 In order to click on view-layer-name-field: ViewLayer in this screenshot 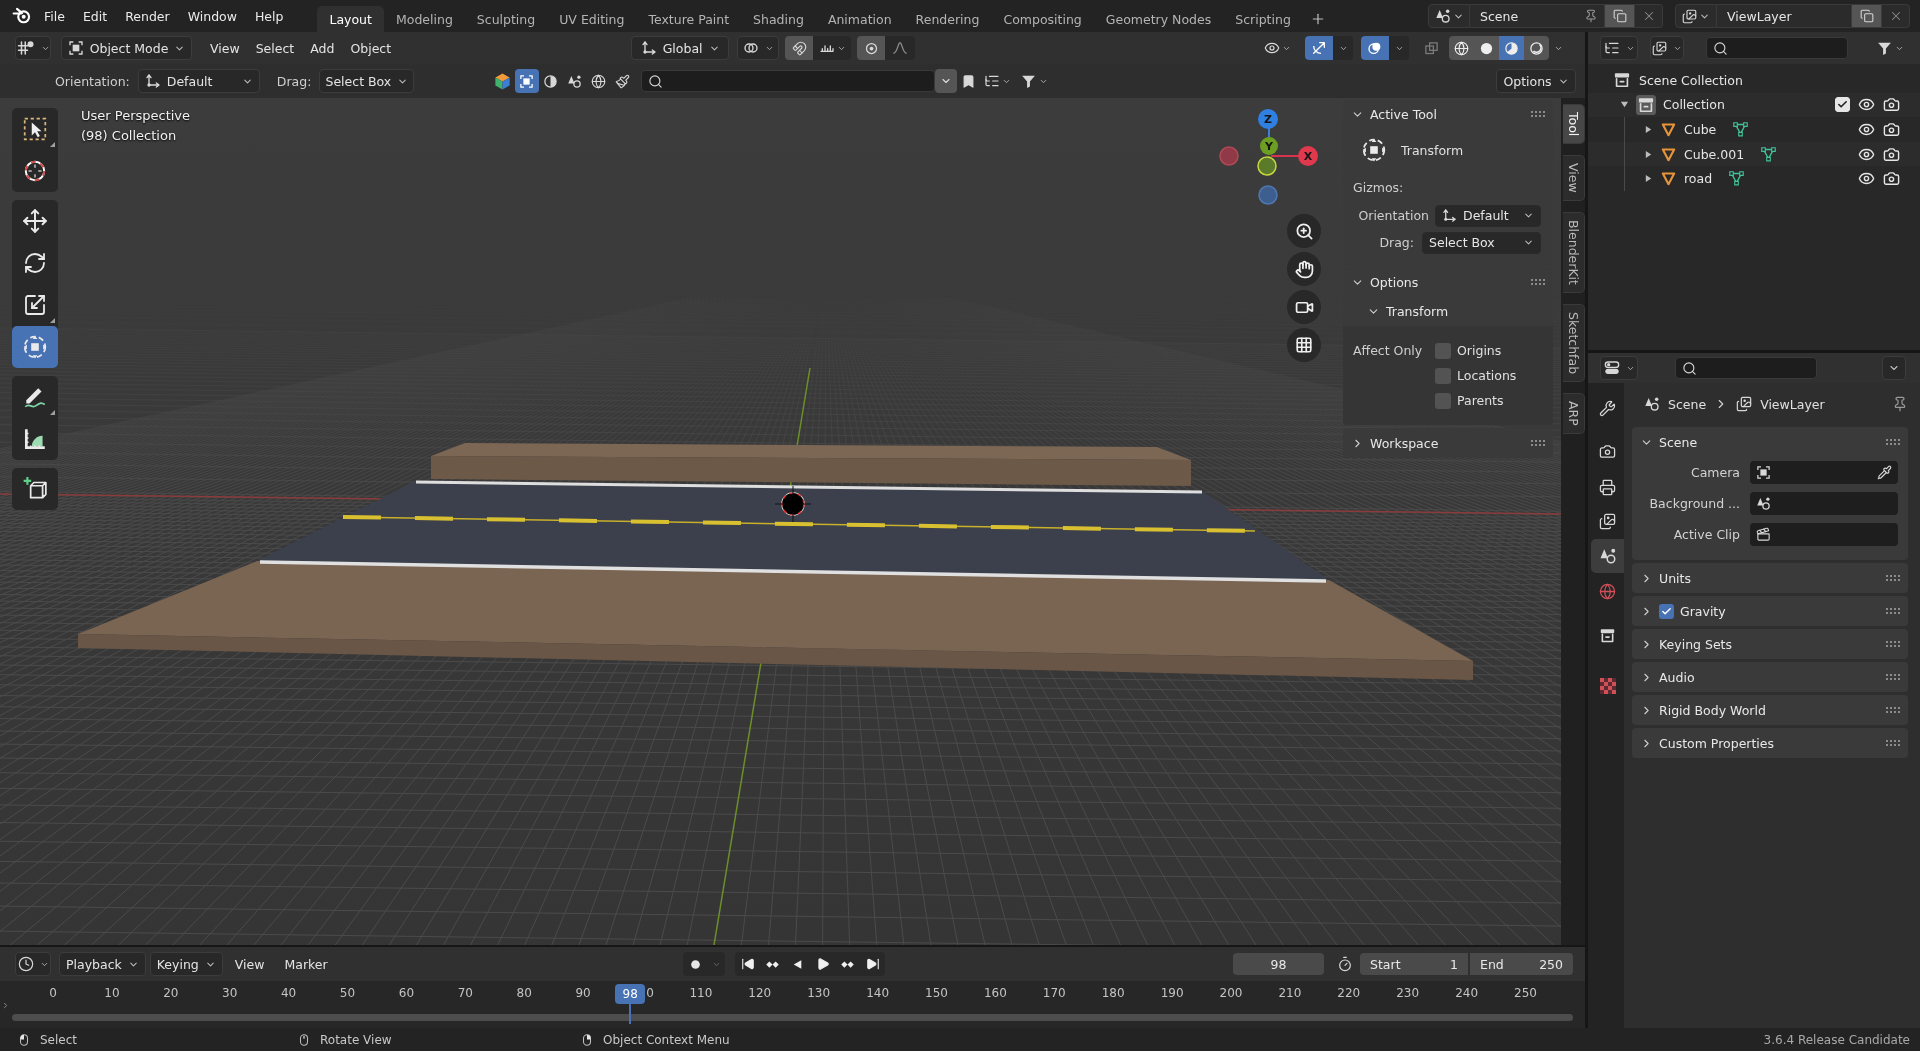, I will do `click(1784, 16)`.